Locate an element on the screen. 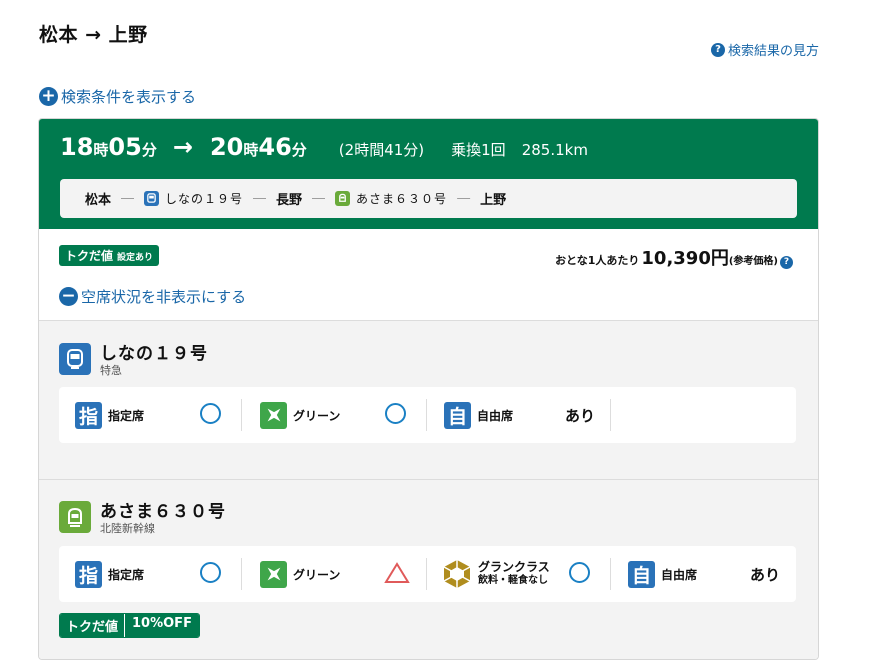 Image resolution: width=892 pixels, height=660 pixels. route-train-1: しなの１９号 is located at coordinates (204, 199).